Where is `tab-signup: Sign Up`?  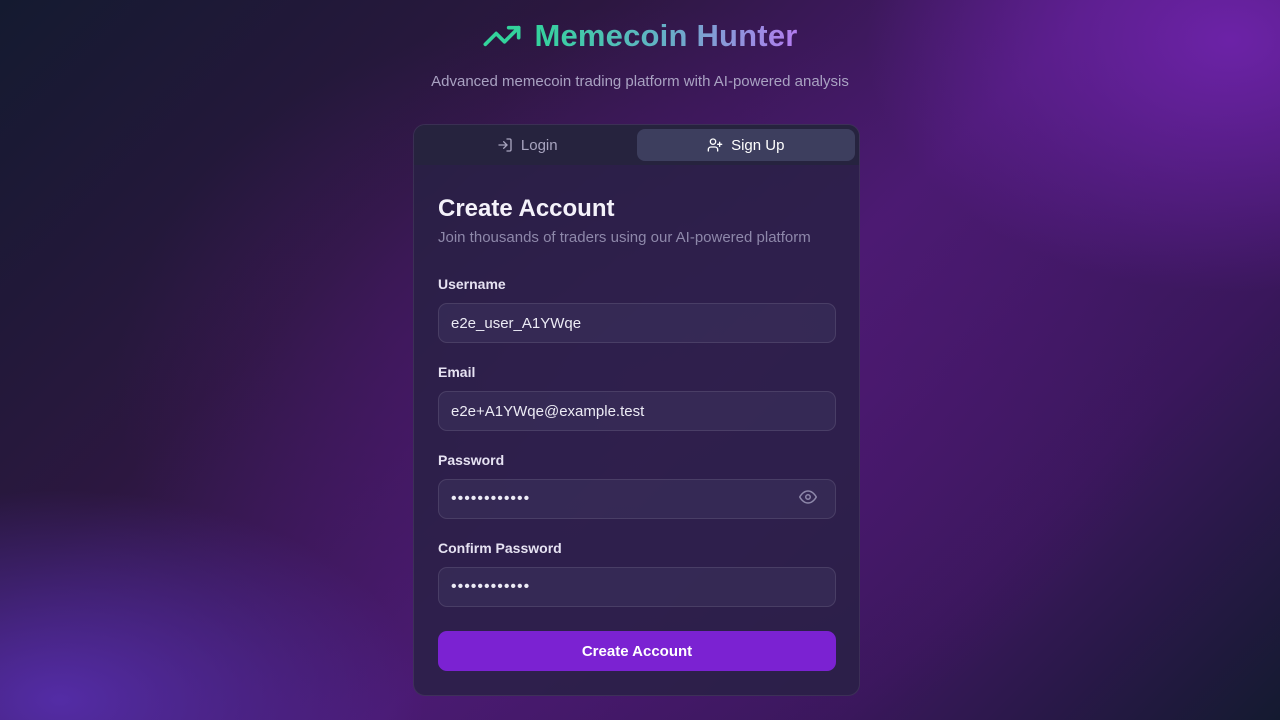 tab-signup: Sign Up is located at coordinates (745, 145).